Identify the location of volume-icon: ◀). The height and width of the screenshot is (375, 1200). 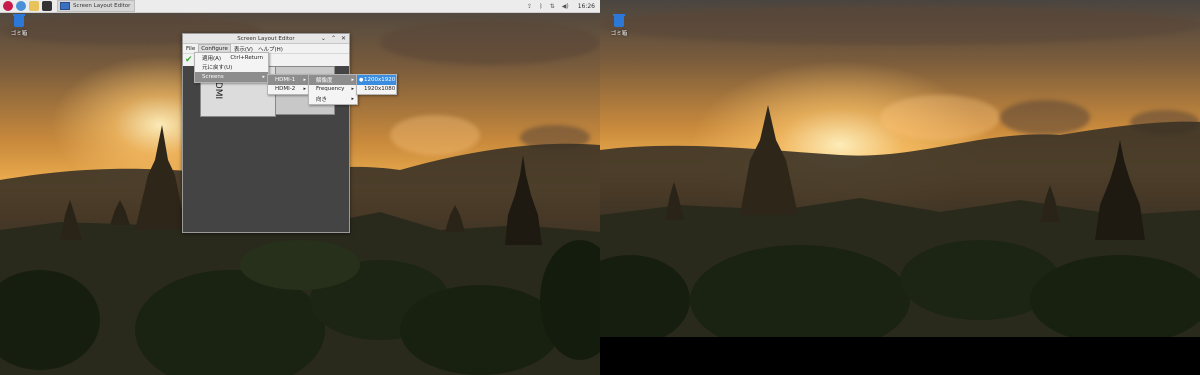
(565, 6).